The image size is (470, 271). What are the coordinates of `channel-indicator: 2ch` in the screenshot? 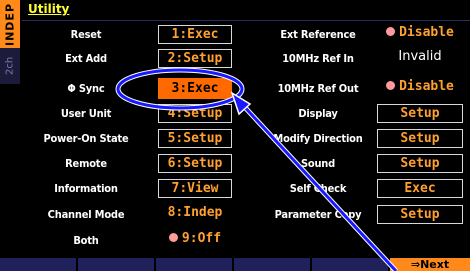 It's located at (10, 66).